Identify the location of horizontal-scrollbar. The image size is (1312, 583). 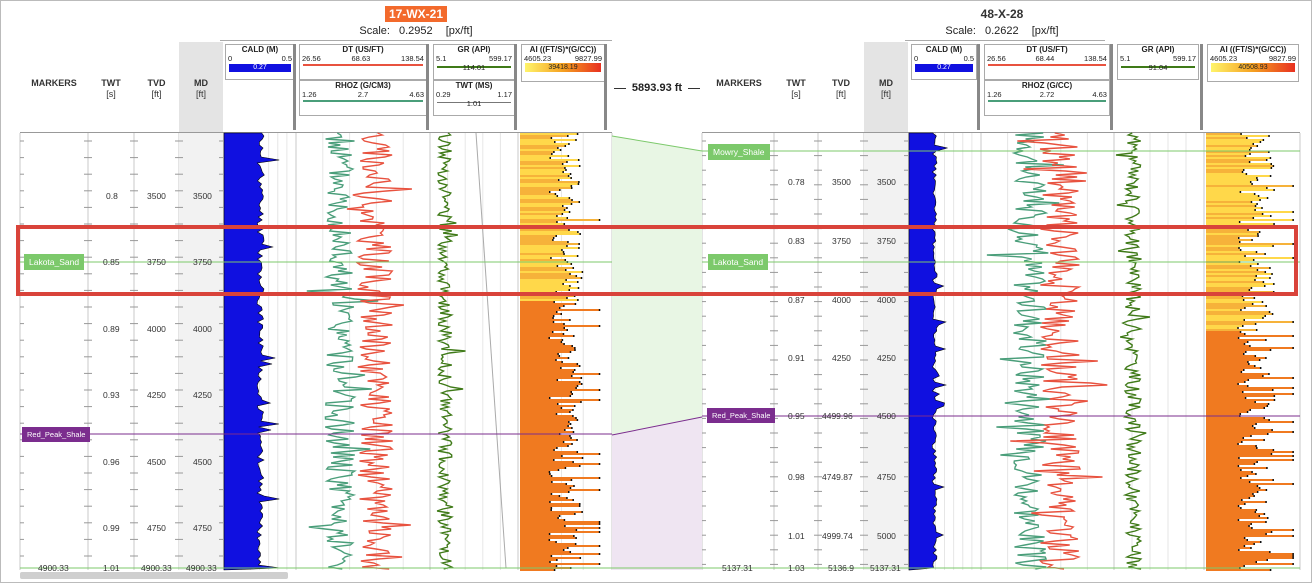
(154, 575).